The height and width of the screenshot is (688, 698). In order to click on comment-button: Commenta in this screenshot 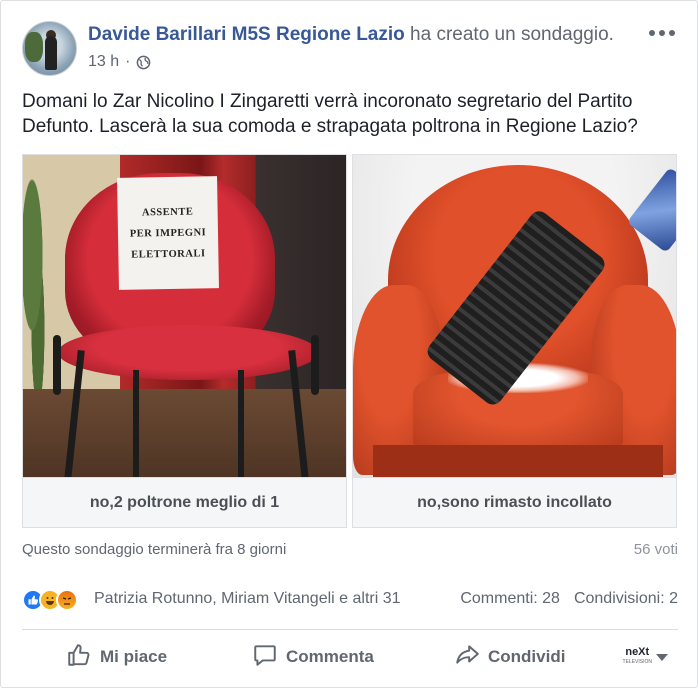, I will do `click(313, 657)`.